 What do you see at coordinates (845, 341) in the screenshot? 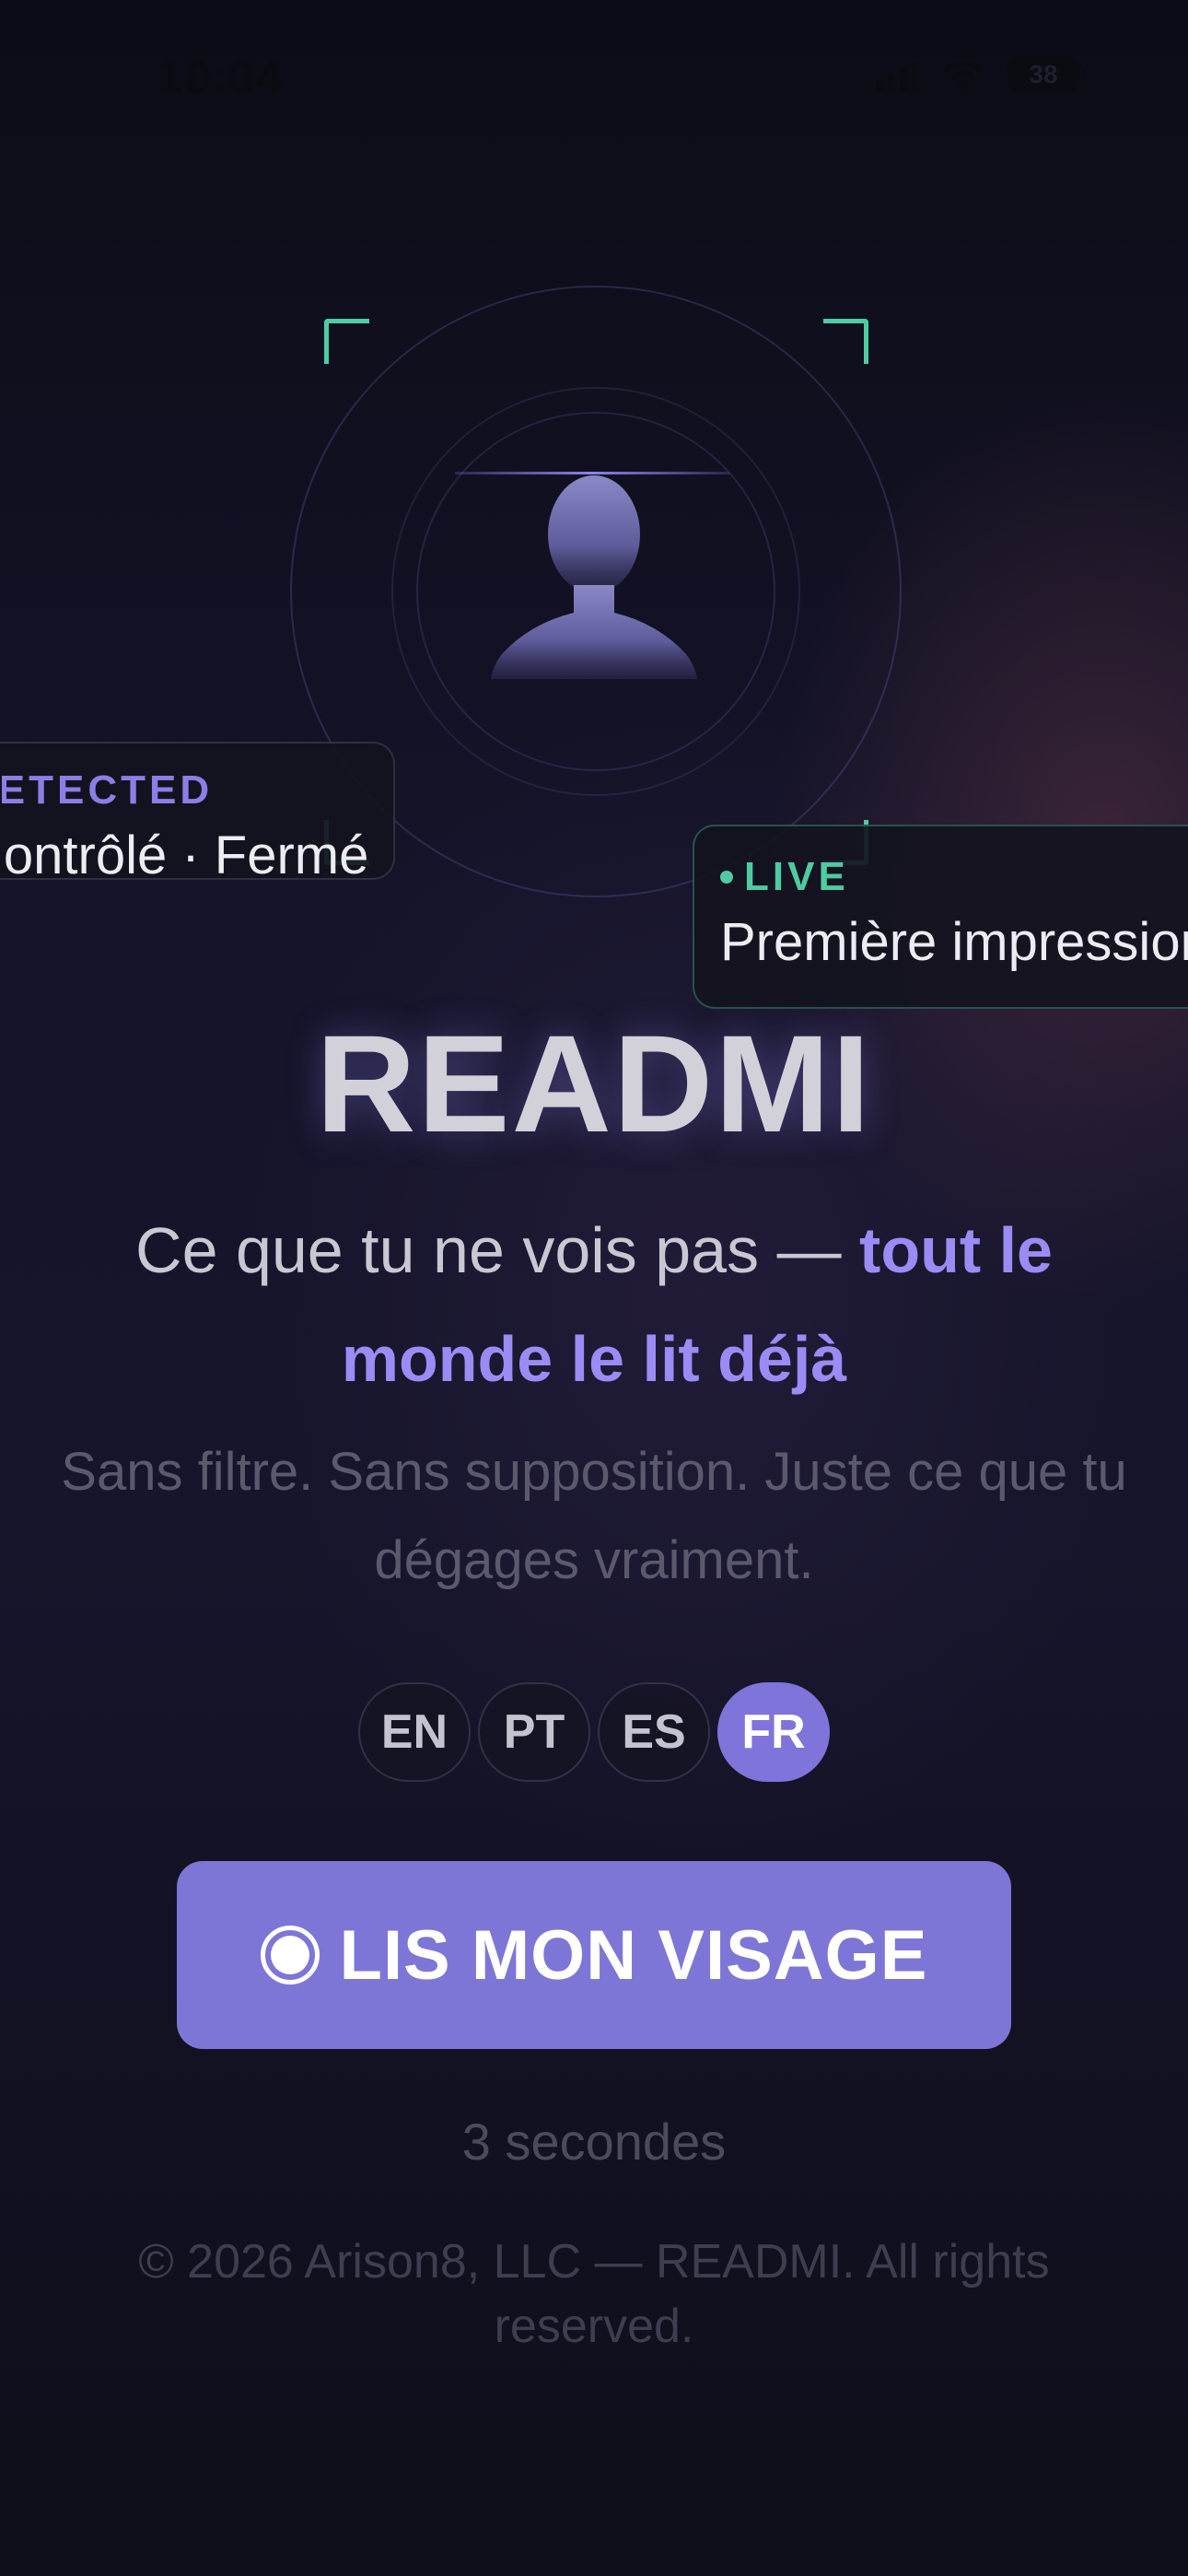
I see `corner-bracket-top-right` at bounding box center [845, 341].